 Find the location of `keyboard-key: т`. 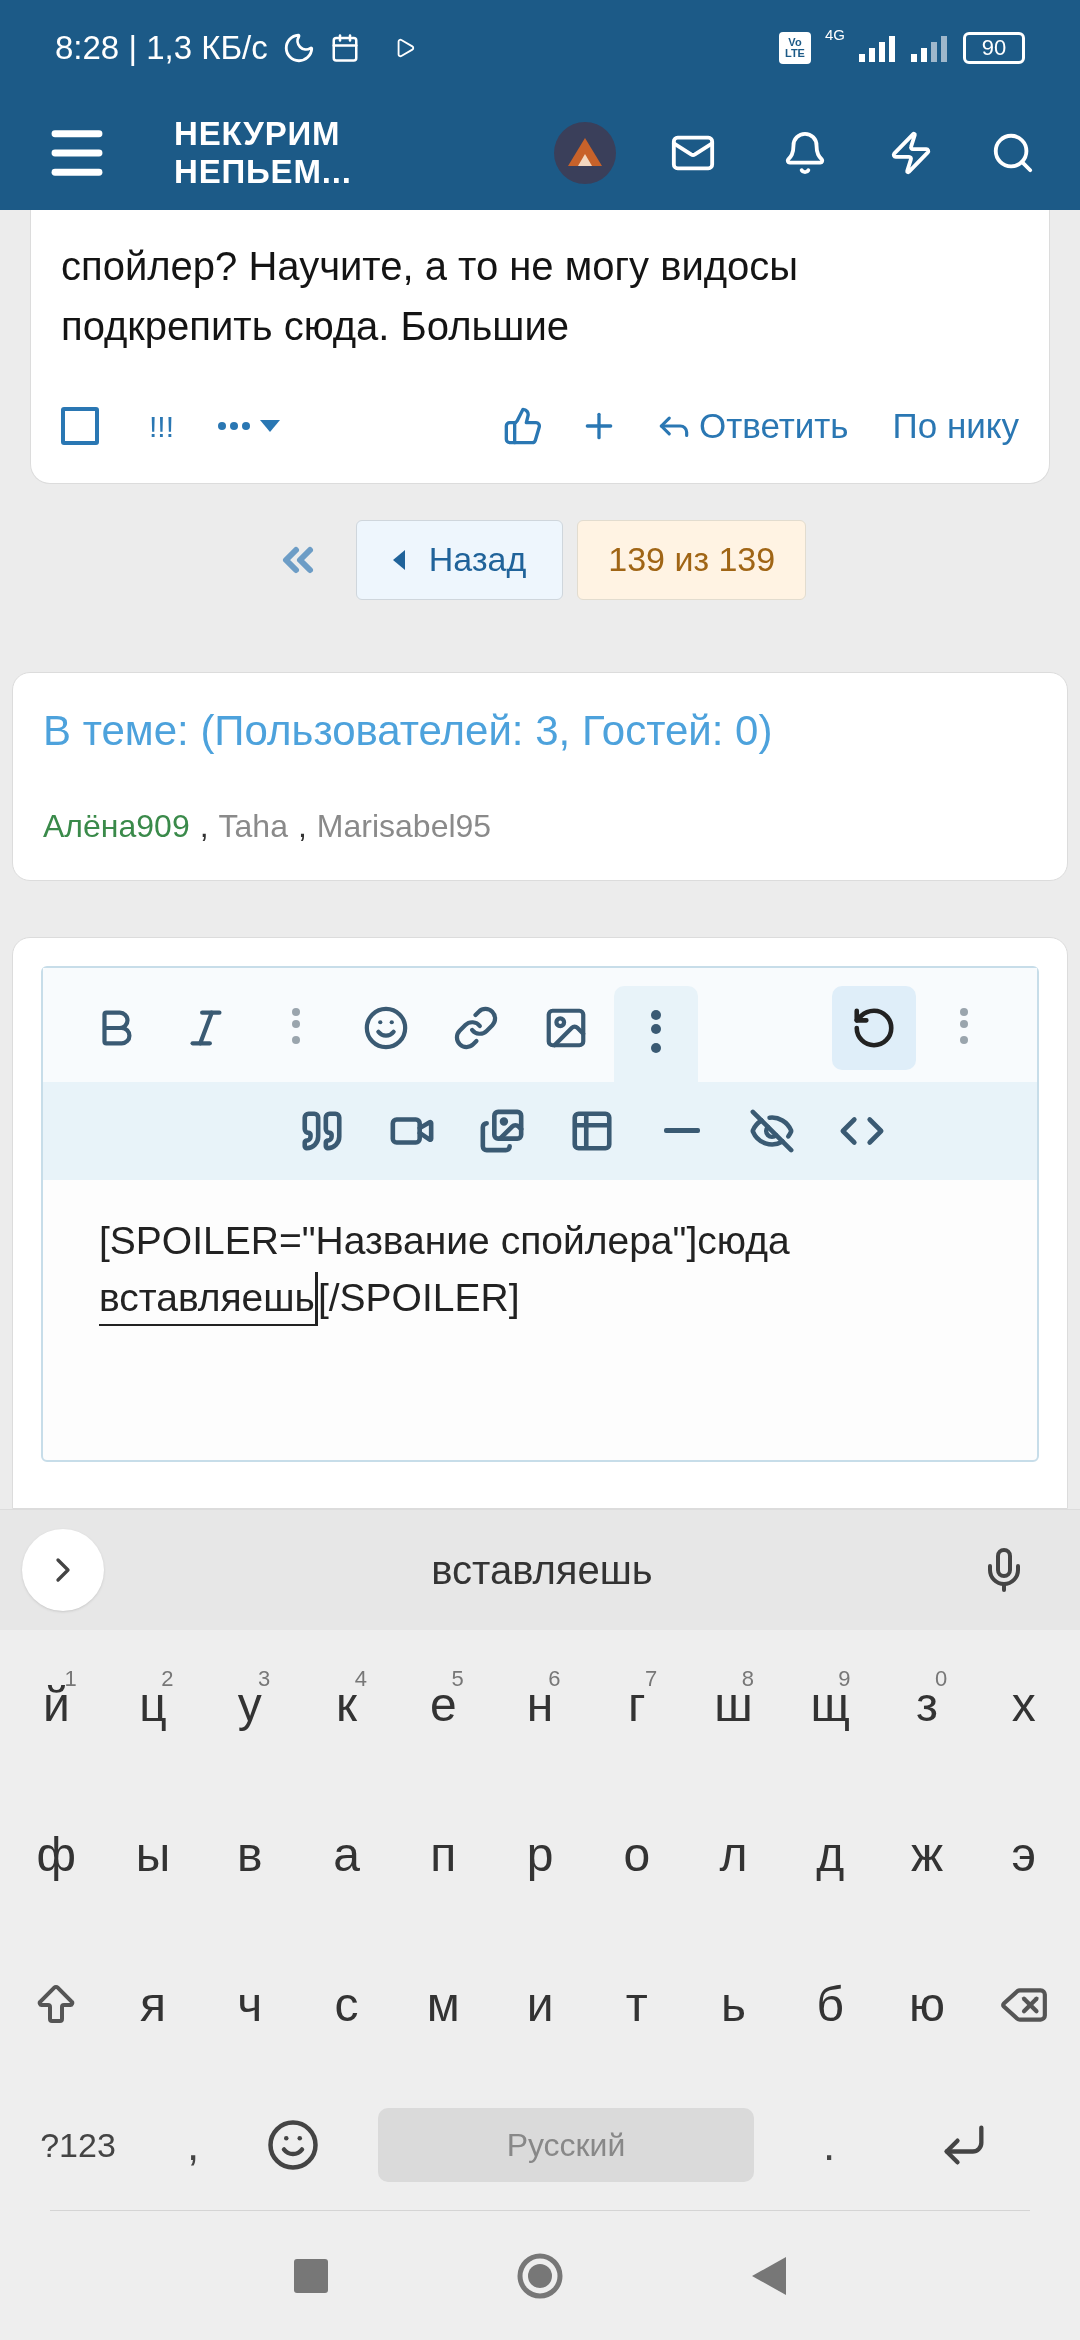

keyboard-key: т is located at coordinates (637, 2005).